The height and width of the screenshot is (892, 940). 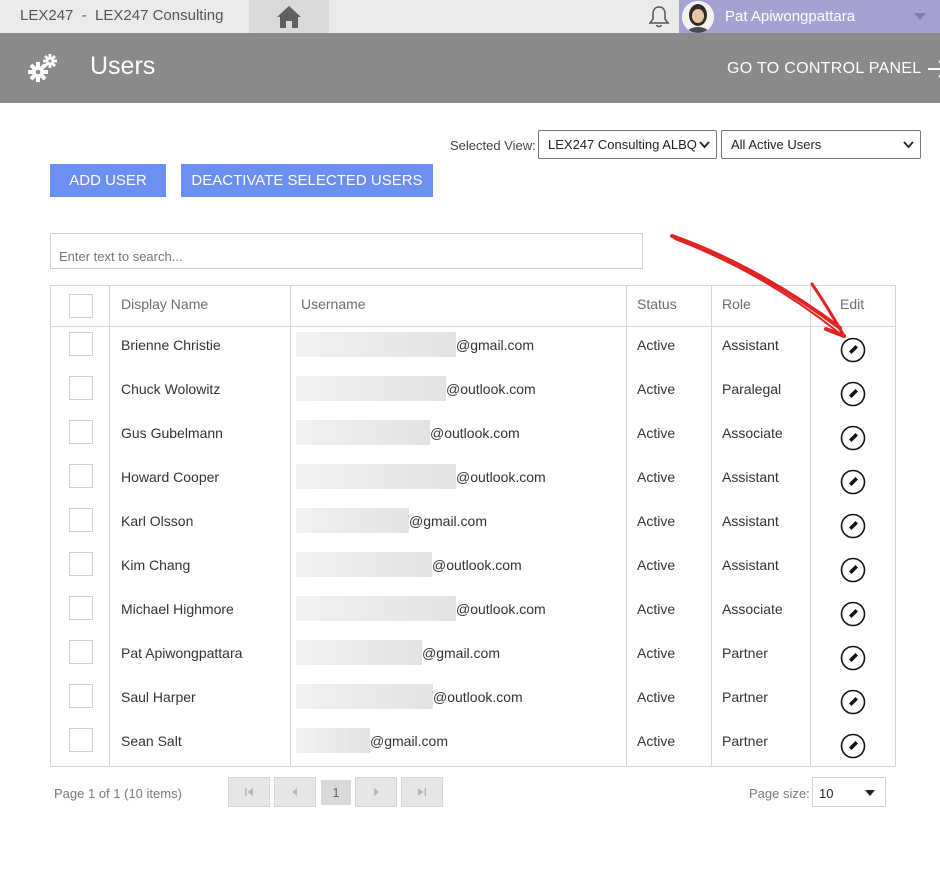 I want to click on add-user-button: ADD USER, so click(x=108, y=180).